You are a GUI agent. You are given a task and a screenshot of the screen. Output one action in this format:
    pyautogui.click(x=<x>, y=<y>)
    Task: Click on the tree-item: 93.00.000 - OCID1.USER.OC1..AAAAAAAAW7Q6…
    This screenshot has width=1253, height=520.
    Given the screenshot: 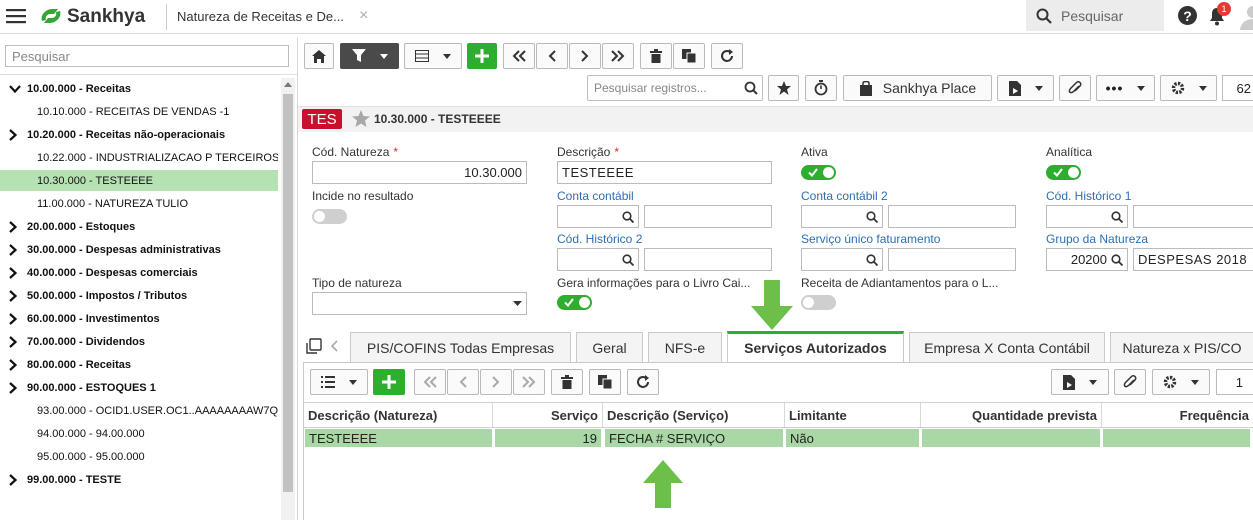 What is the action you would take?
    pyautogui.click(x=139, y=410)
    